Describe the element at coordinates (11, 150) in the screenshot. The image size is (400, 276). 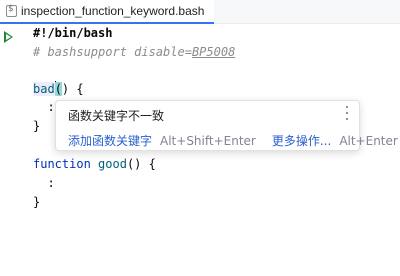
I see `editor-gutter` at that location.